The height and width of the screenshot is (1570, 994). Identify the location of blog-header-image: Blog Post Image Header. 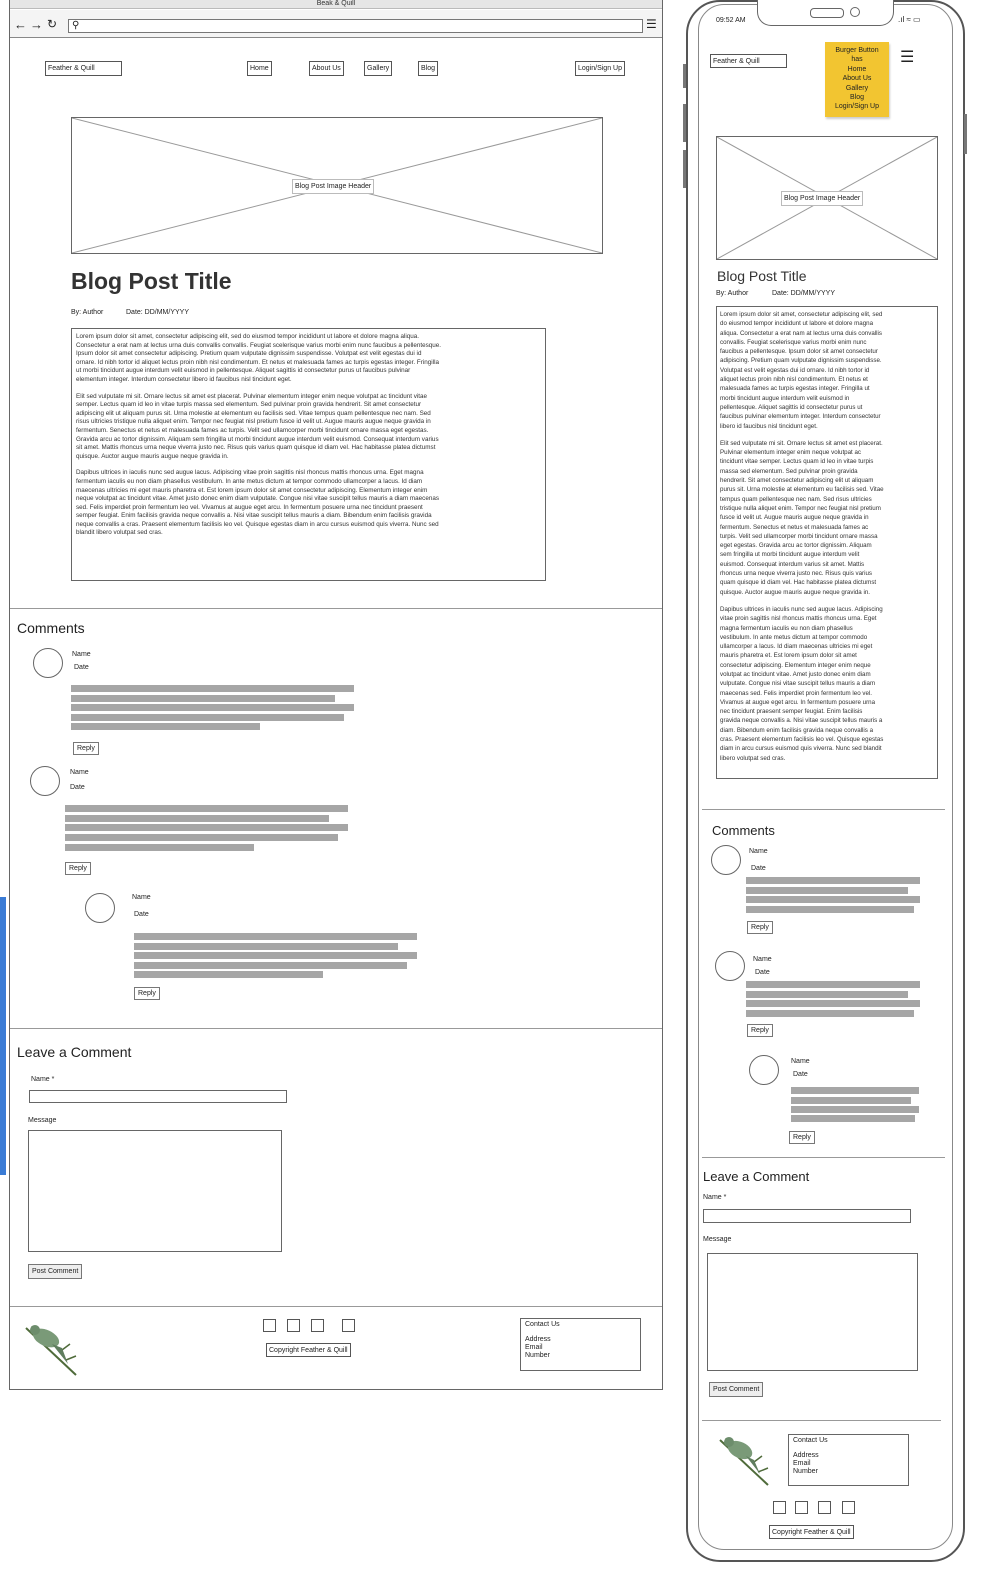
(337, 185).